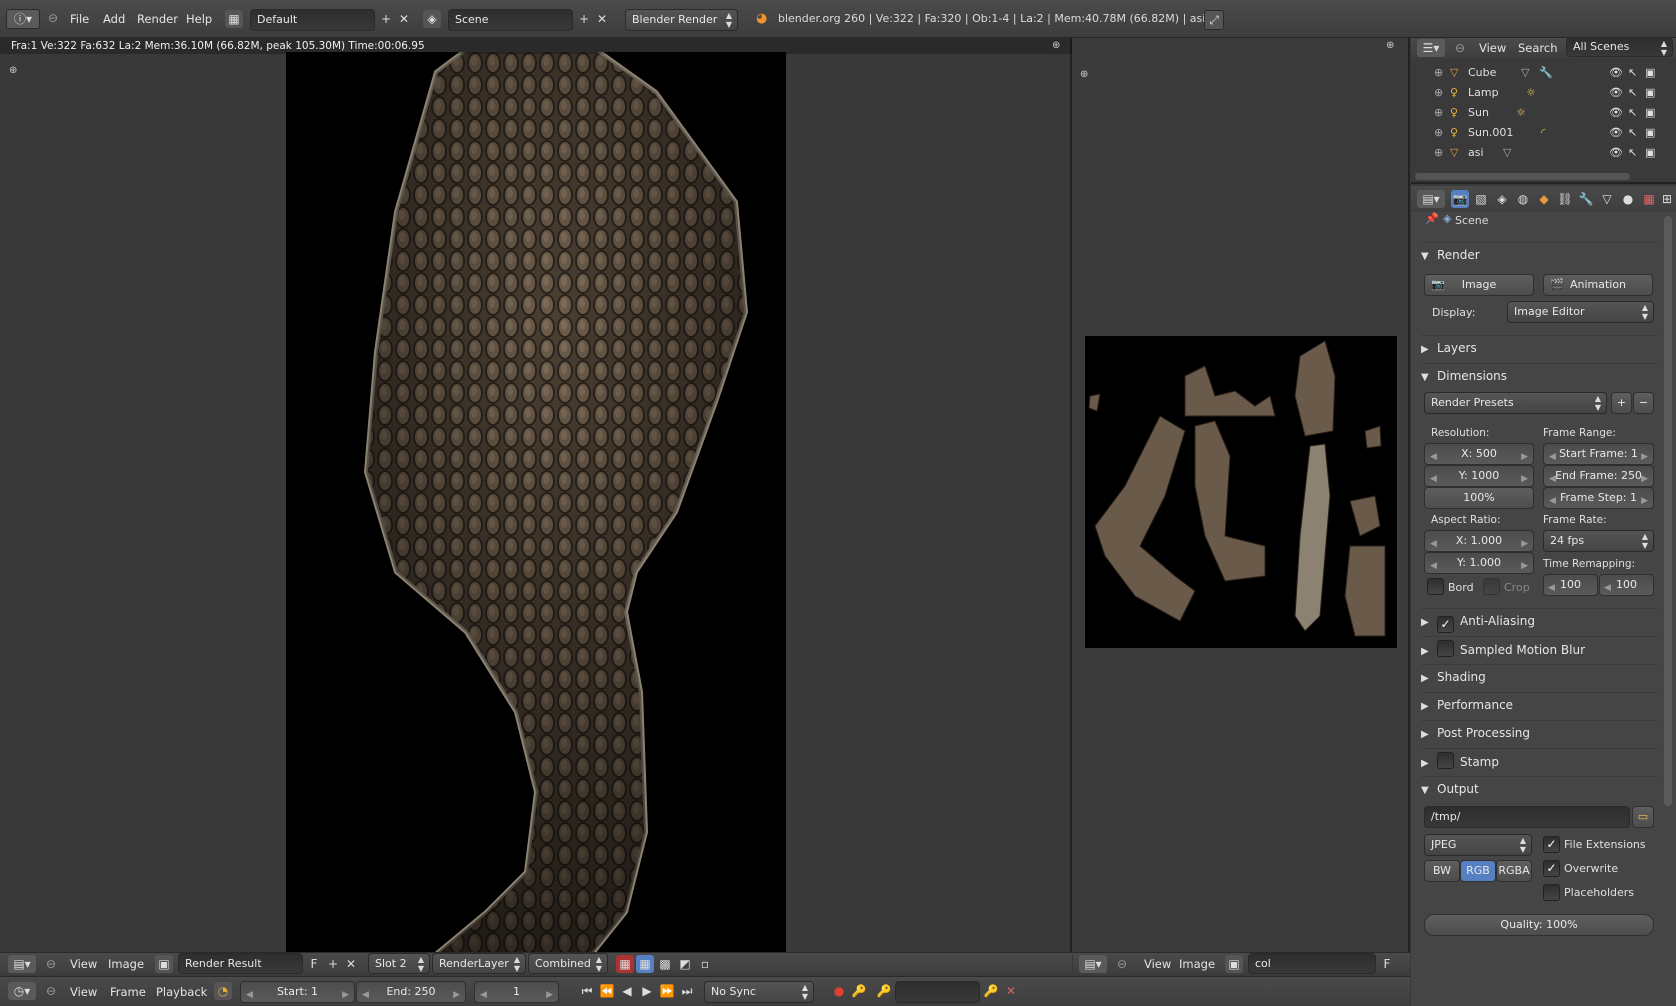 This screenshot has height=1006, width=1676. Describe the element at coordinates (1431, 48) in the screenshot. I see `editor-type-outliner-icon: ☰▾` at that location.